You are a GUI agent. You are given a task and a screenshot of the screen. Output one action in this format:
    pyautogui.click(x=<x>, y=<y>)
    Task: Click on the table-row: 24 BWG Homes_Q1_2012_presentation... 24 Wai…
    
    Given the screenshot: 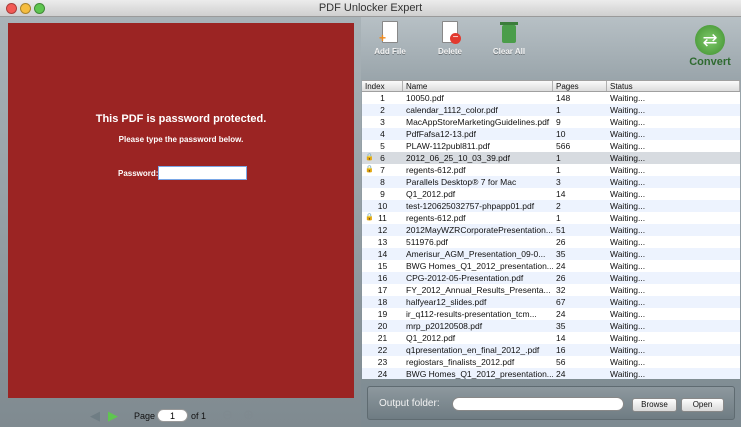 What is the action you would take?
    pyautogui.click(x=551, y=373)
    